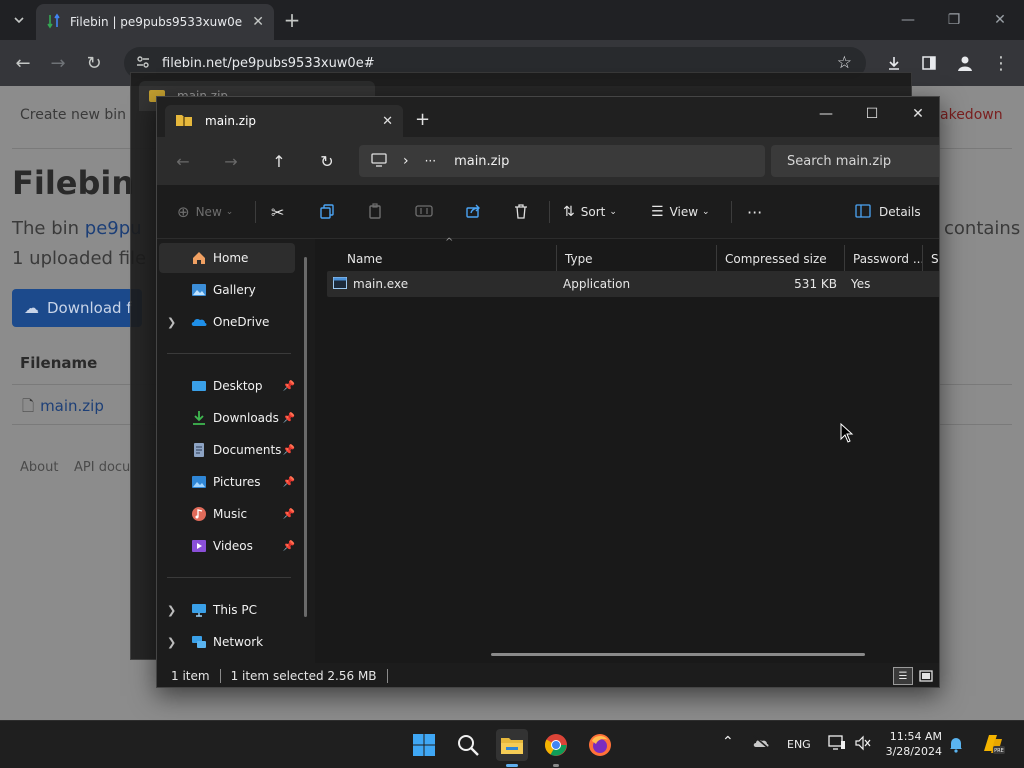 This screenshot has height=768, width=1024. I want to click on refresh-icon: ↻, so click(327, 161).